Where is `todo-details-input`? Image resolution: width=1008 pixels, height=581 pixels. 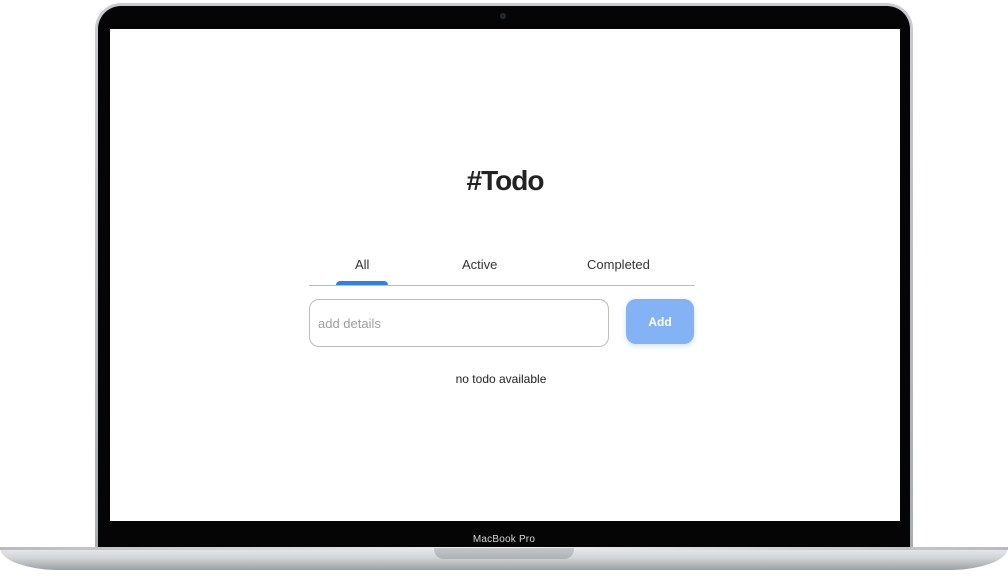
todo-details-input is located at coordinates (459, 323).